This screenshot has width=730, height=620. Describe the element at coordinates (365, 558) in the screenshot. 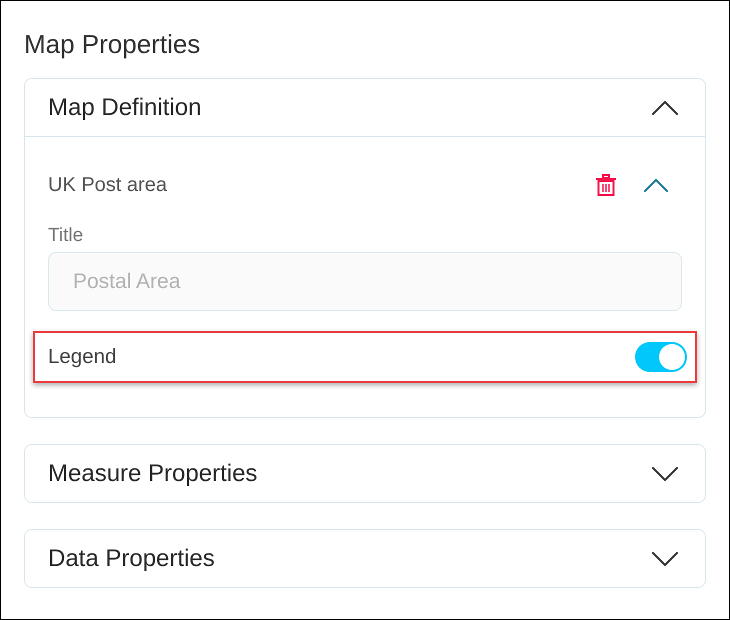

I see `section-header: Data Properties` at that location.